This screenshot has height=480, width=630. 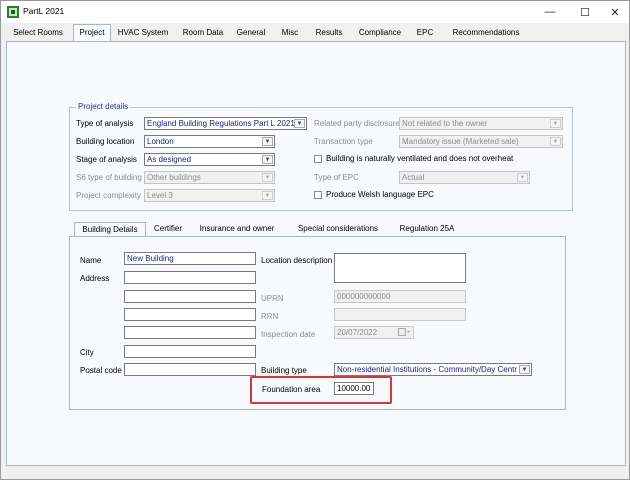 I want to click on tab-select-rooms: Select Rooms, so click(x=38, y=33).